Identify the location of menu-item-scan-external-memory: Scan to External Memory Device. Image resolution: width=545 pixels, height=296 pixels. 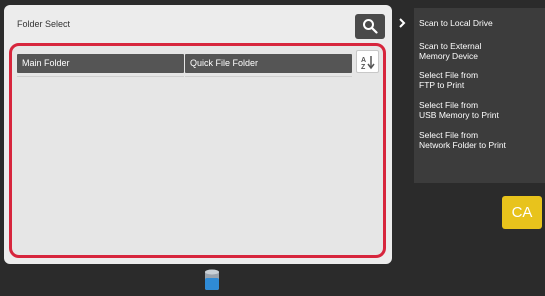
(481, 51).